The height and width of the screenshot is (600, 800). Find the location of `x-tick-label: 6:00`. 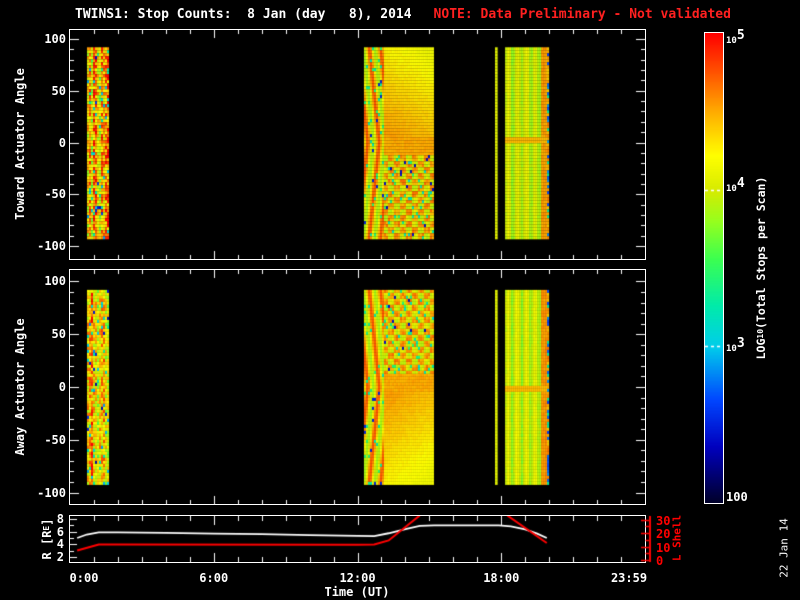

x-tick-label: 6:00 is located at coordinates (214, 578).